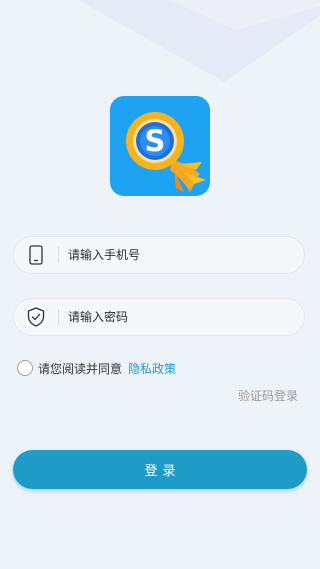  Describe the element at coordinates (160, 469) in the screenshot. I see `login-button: 登录` at that location.